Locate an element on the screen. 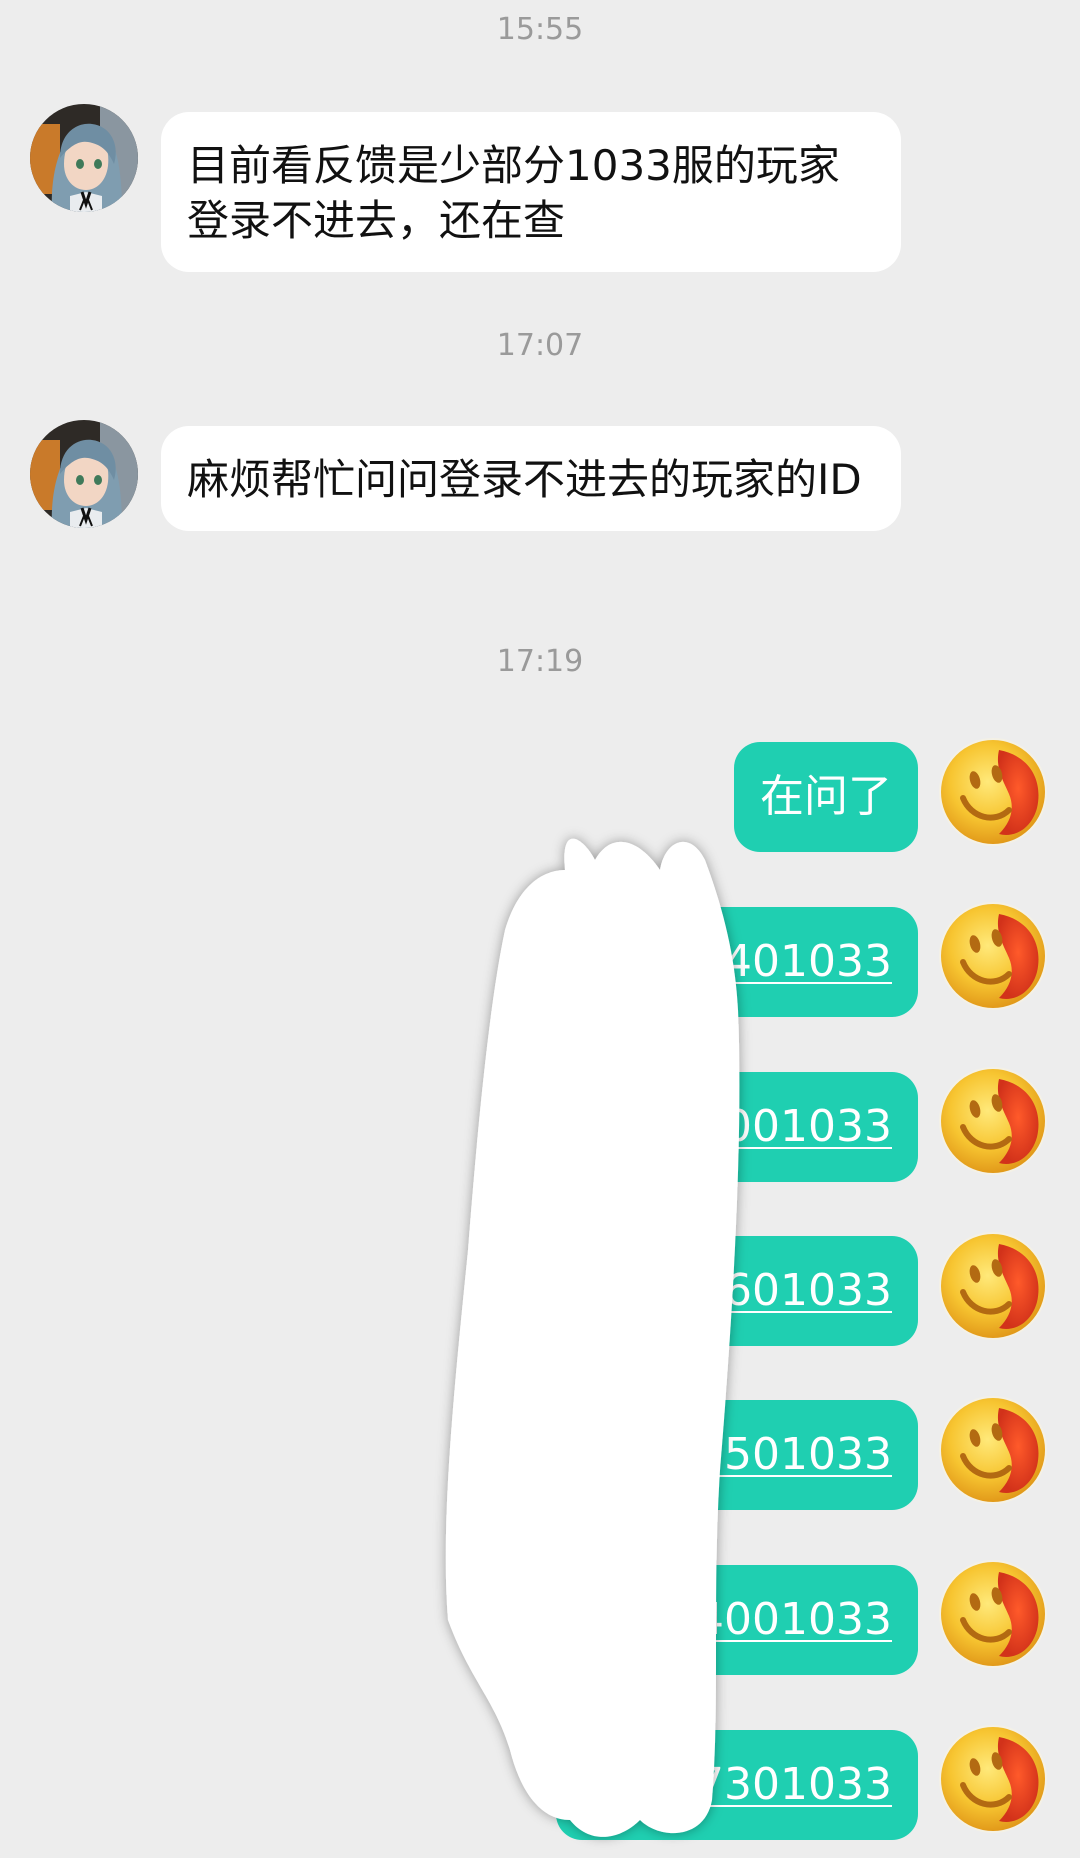  outgoing-id-bubble: 7301033 is located at coordinates (737, 1785).